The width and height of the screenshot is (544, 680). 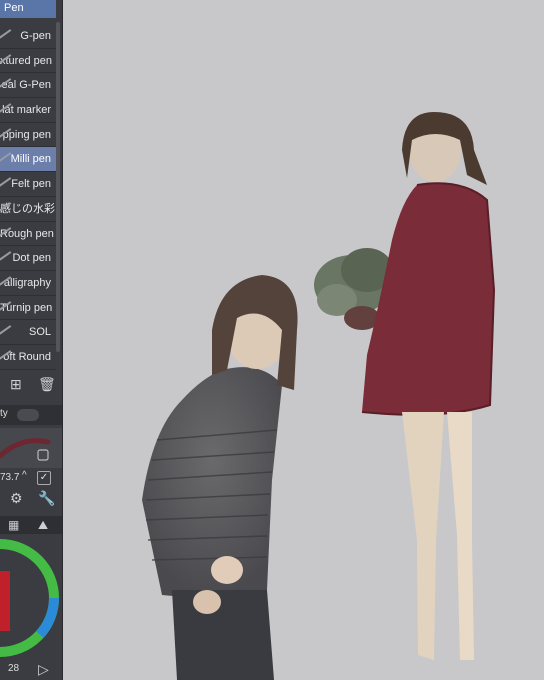 I want to click on wrench-icon: 🔧, so click(x=46, y=498).